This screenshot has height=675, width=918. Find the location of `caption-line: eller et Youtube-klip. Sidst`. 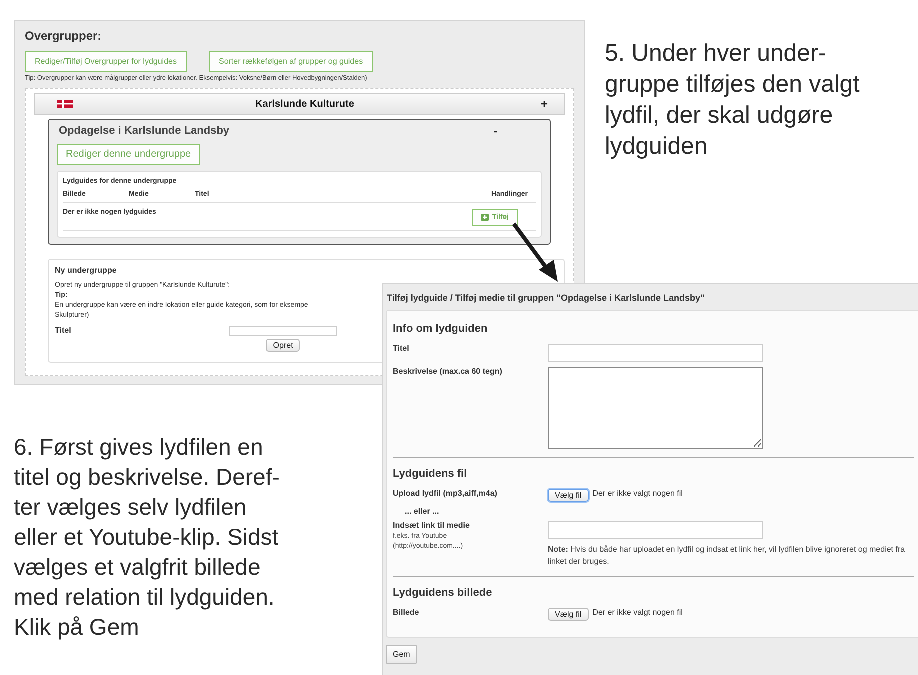

caption-line: eller et Youtube-klip. Sidst is located at coordinates (147, 537).